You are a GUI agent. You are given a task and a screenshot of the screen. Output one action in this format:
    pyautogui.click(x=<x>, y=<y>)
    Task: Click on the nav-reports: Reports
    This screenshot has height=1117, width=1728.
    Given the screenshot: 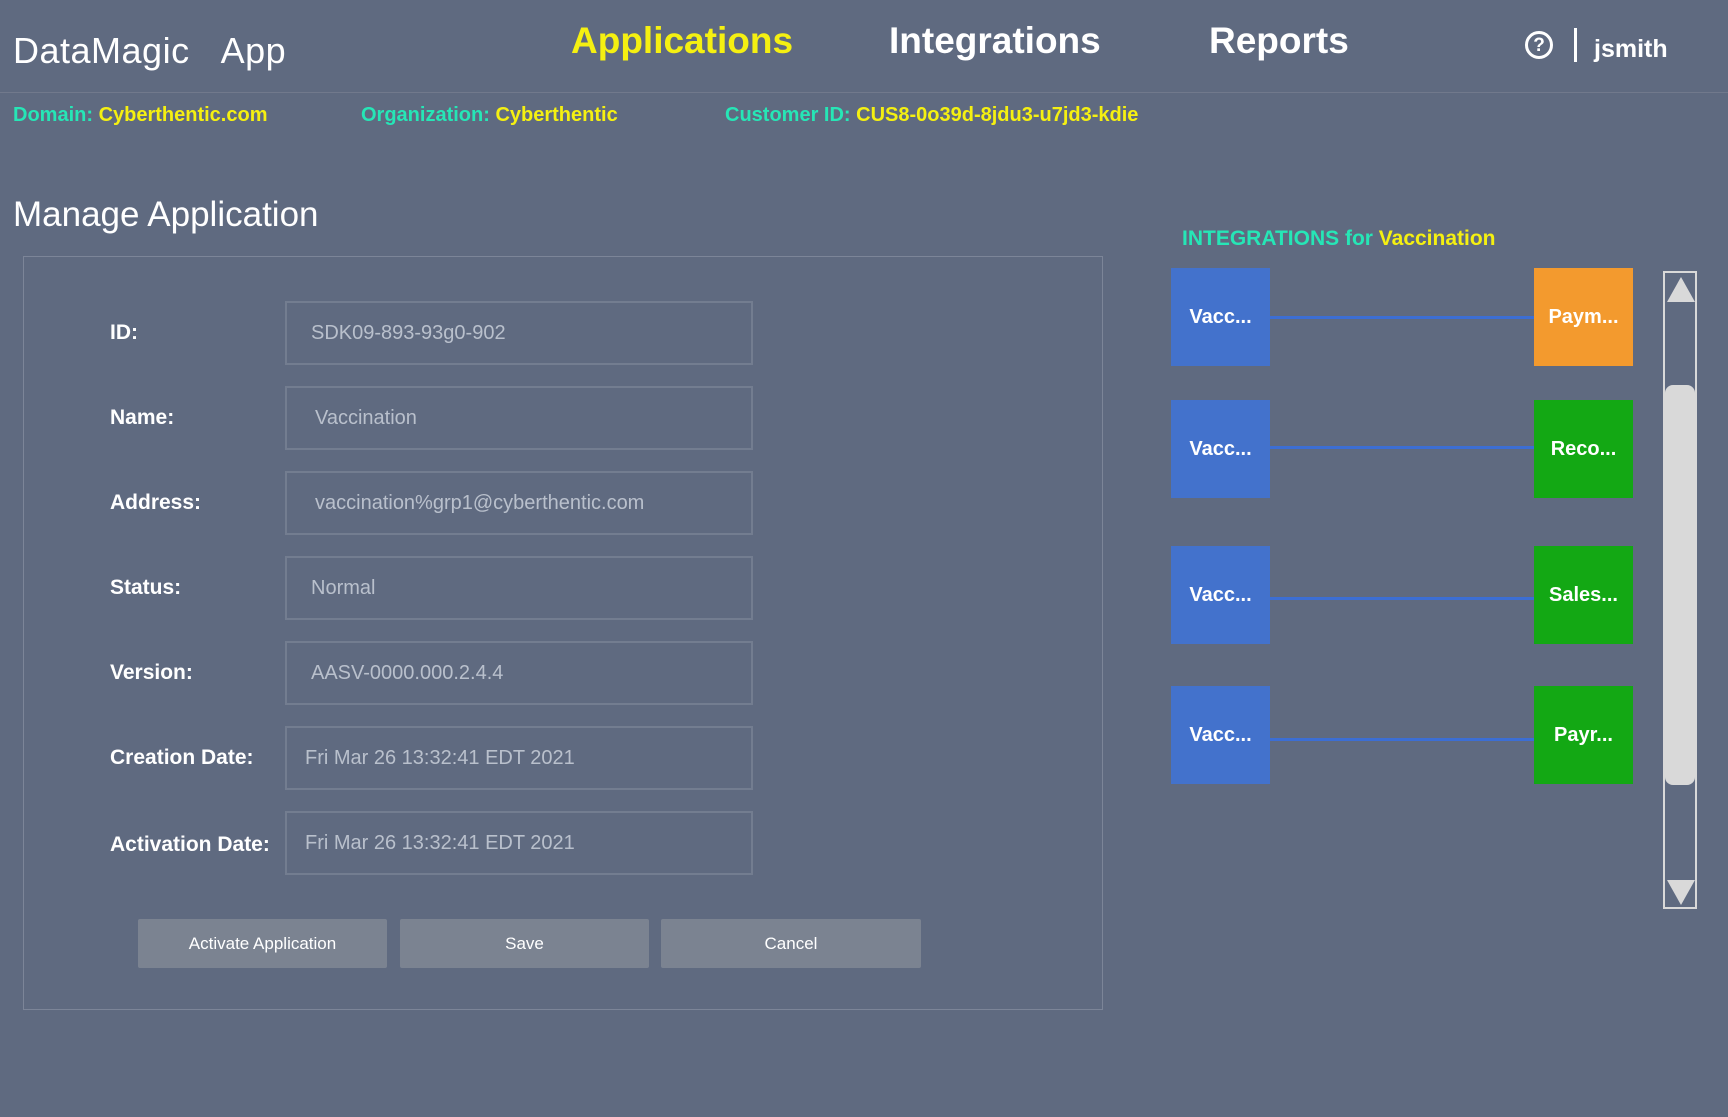 What is the action you would take?
    pyautogui.click(x=1279, y=41)
    